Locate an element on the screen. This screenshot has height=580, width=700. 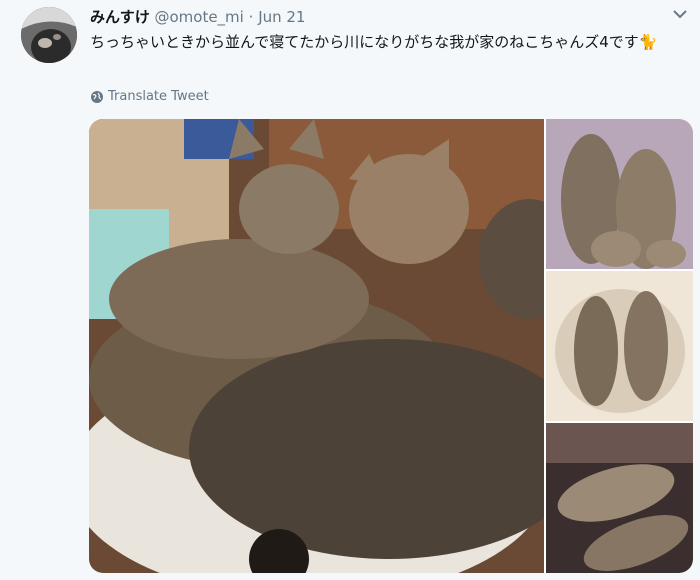
avatar-image is located at coordinates (49, 35).